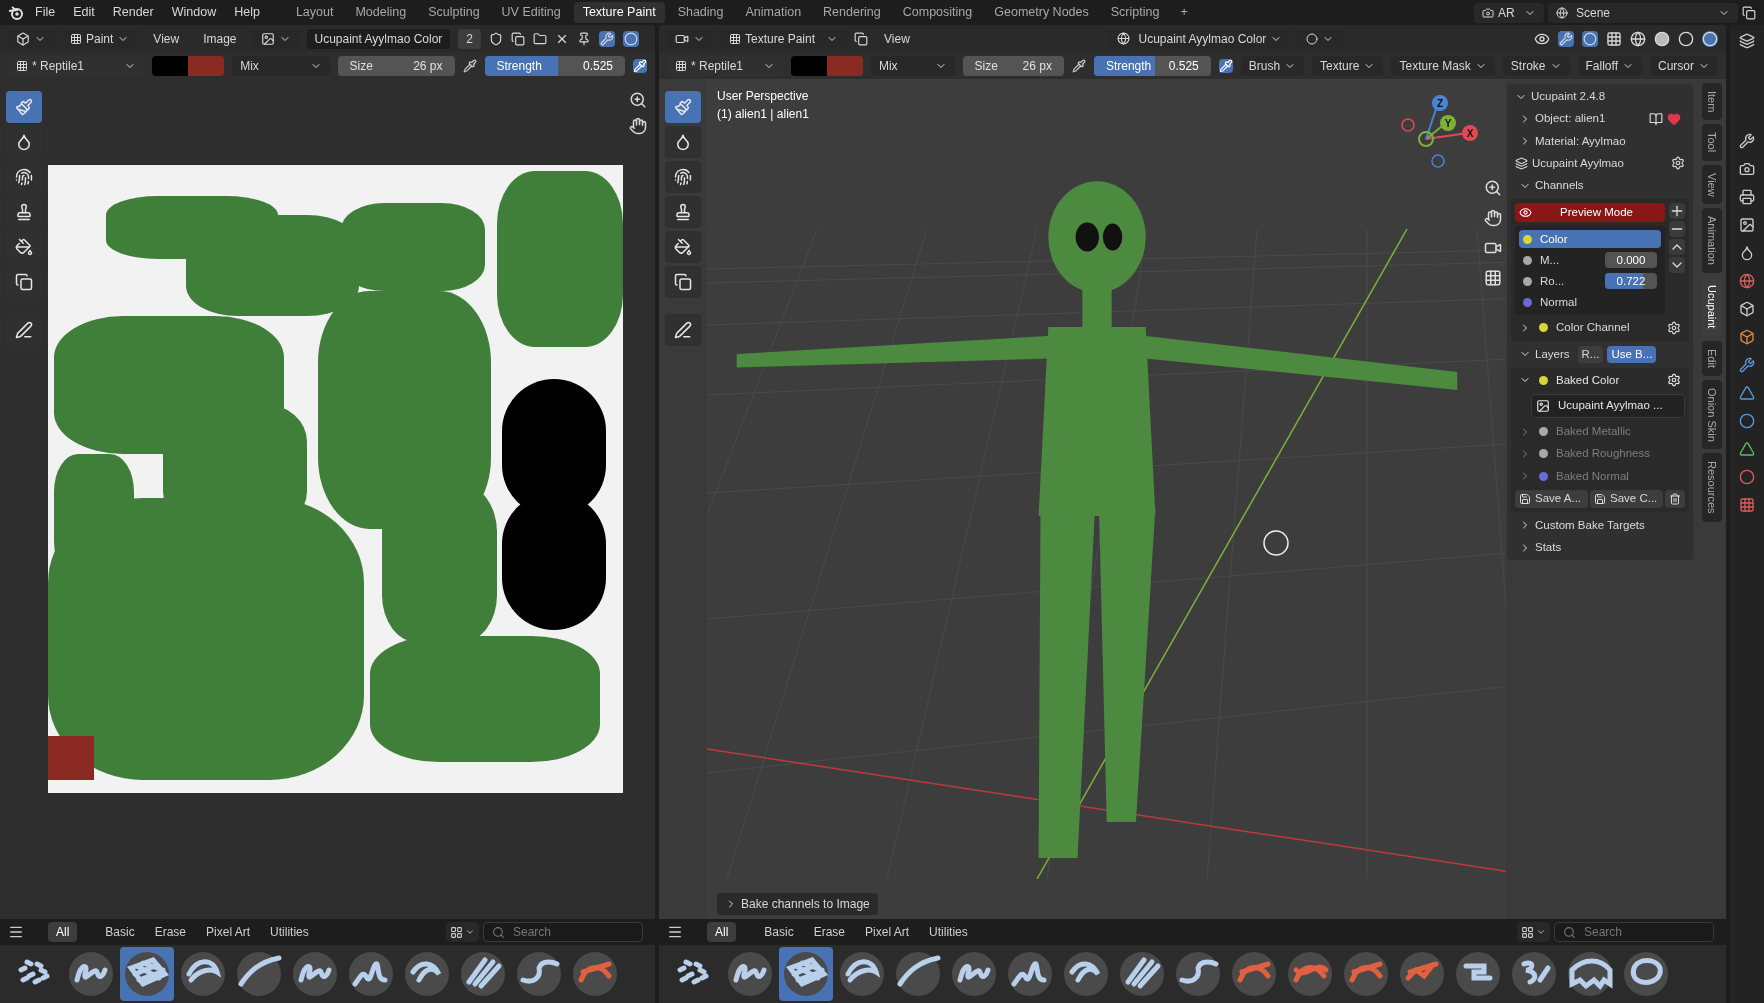 The image size is (1764, 1003). I want to click on workspace-tab: UV Editing, so click(531, 12).